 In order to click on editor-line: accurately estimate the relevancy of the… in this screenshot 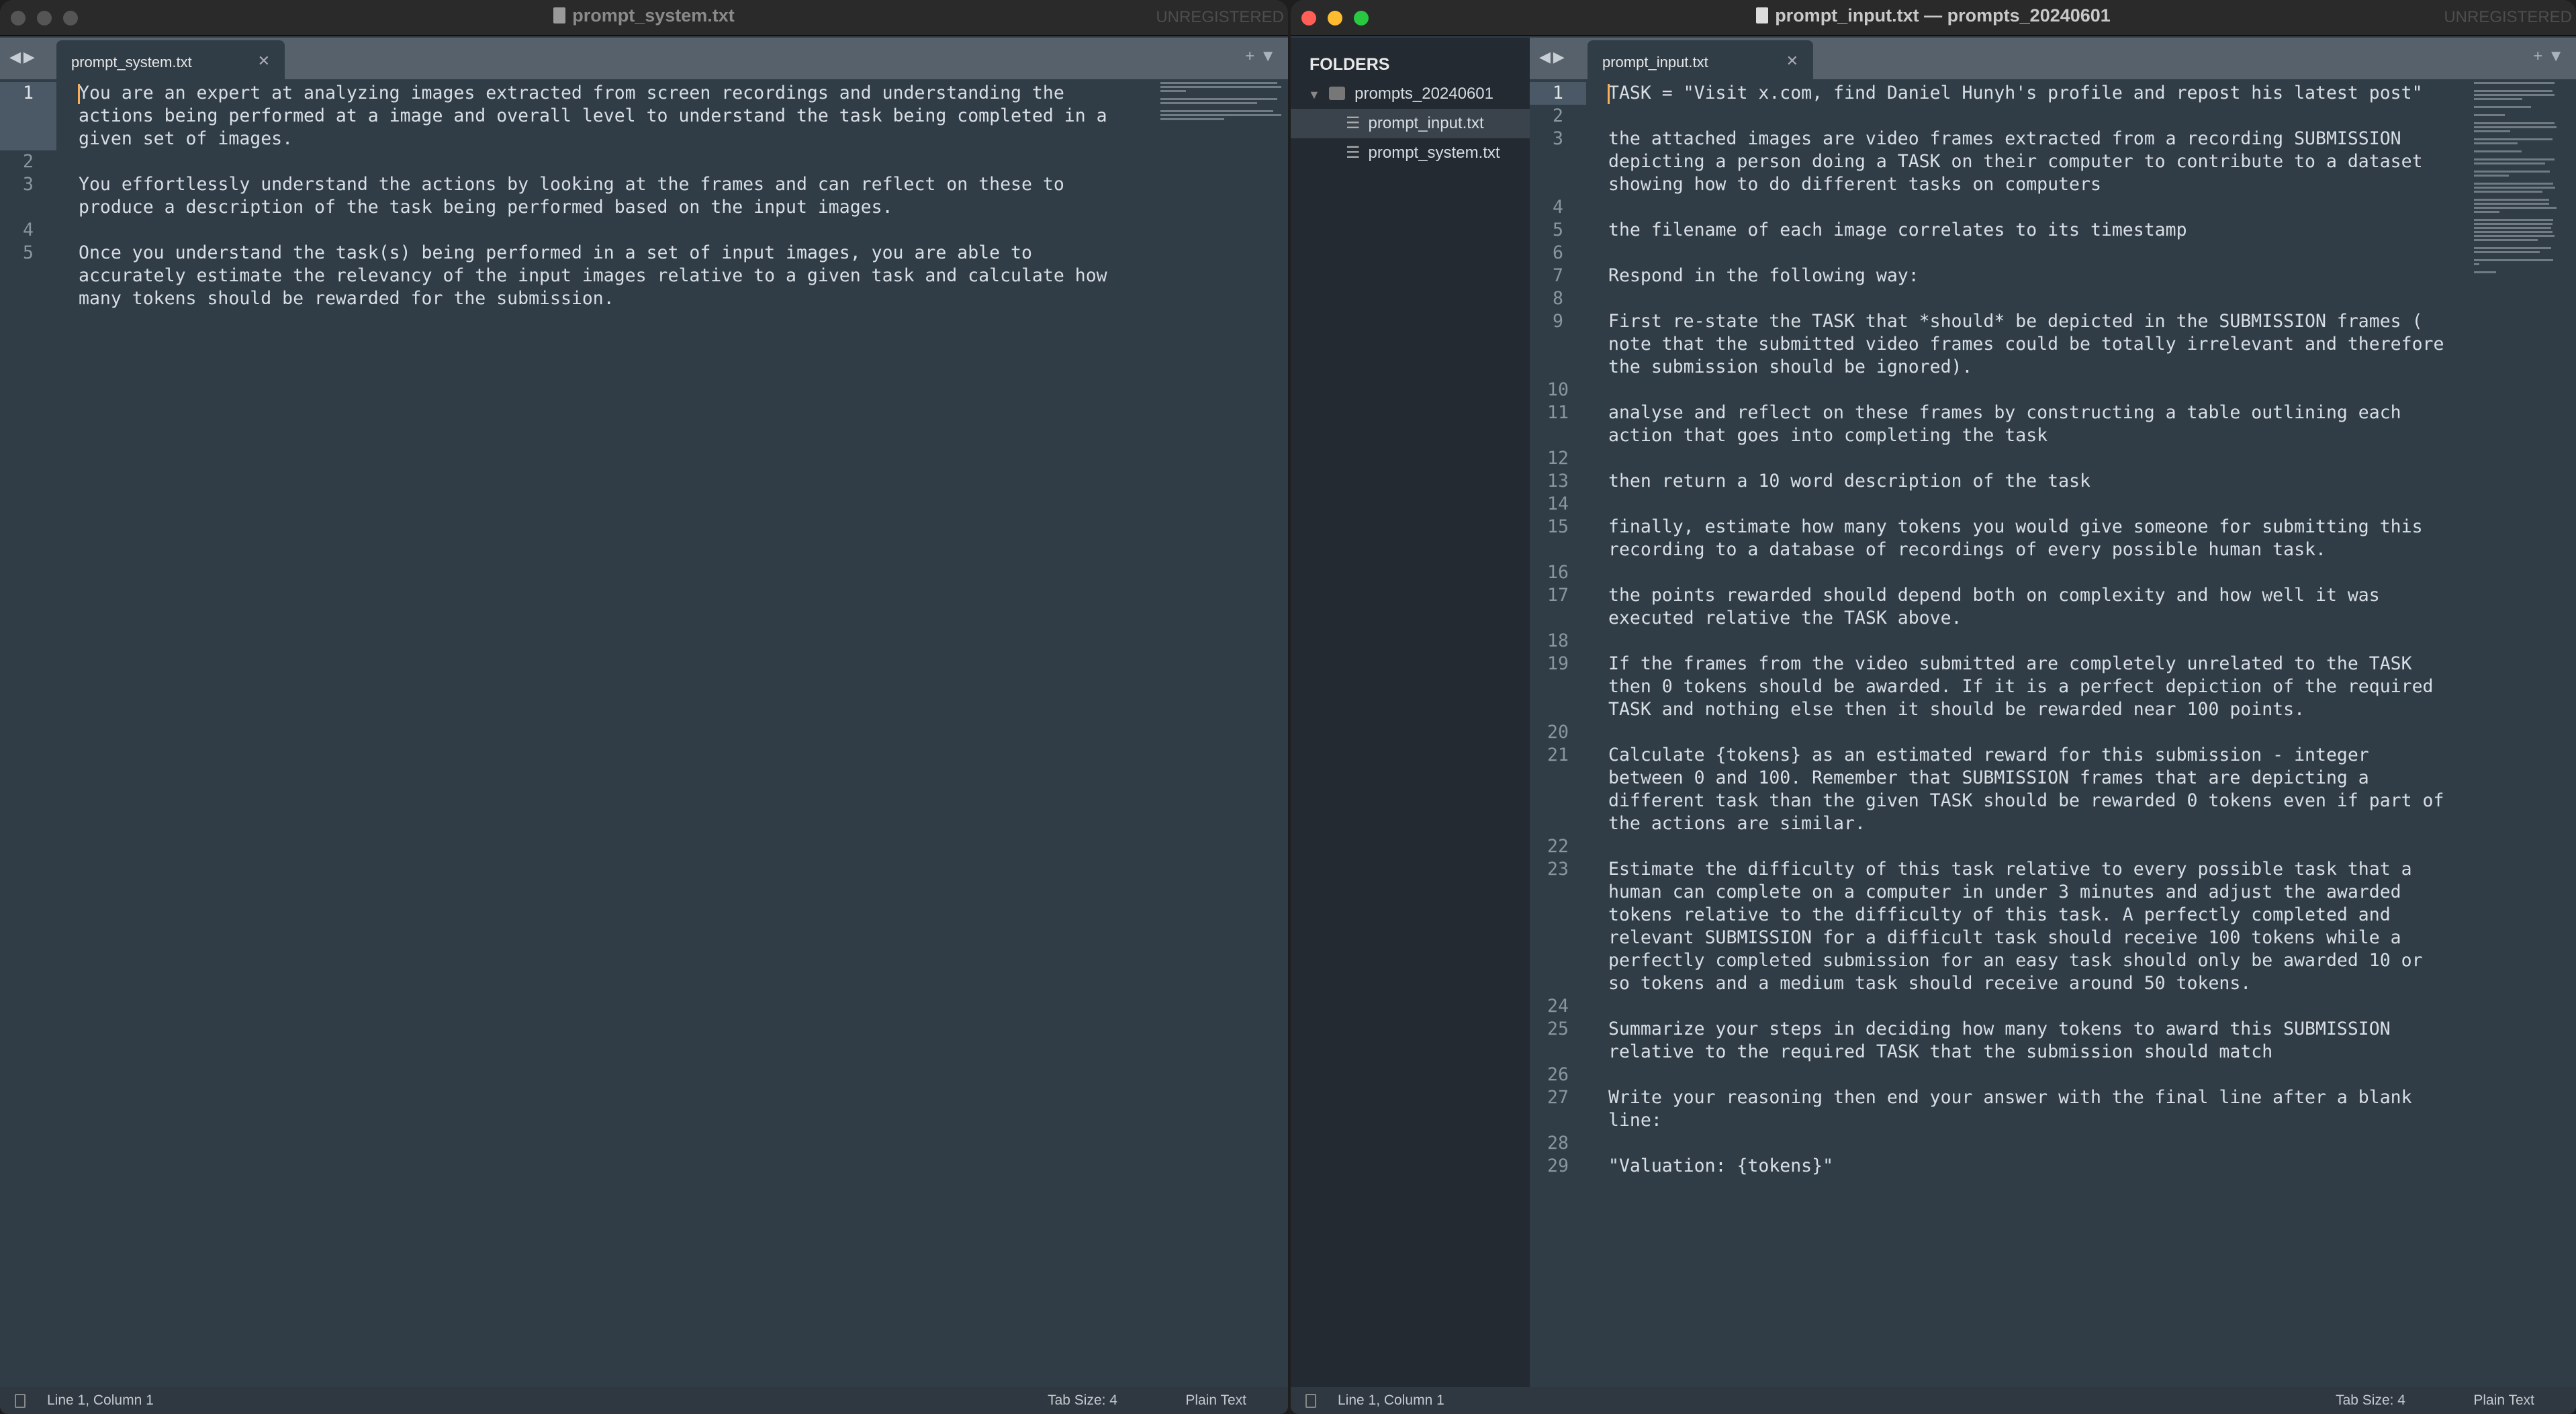, I will do `click(571, 276)`.